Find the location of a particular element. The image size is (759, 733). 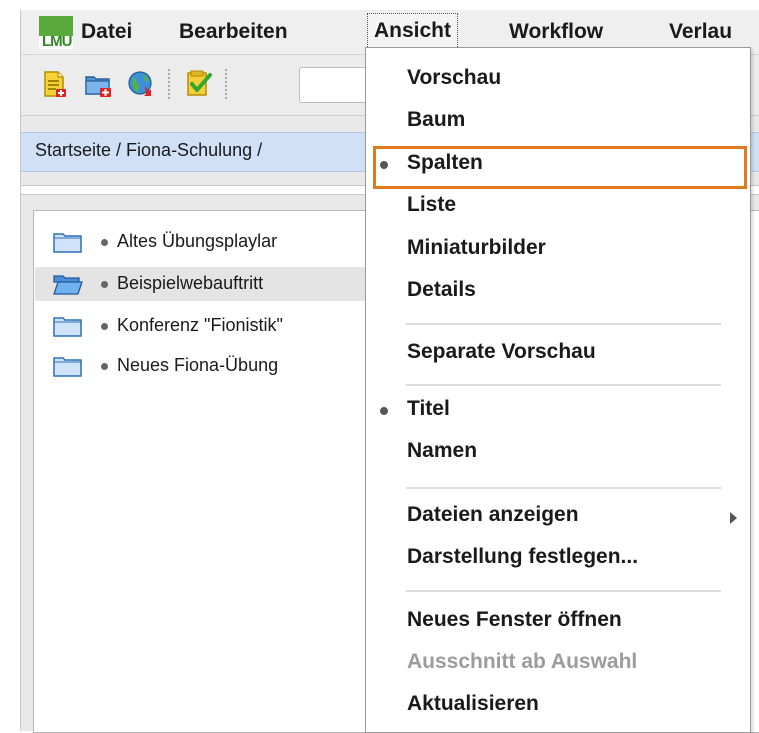

approve-checkmark-icon is located at coordinates (198, 84).